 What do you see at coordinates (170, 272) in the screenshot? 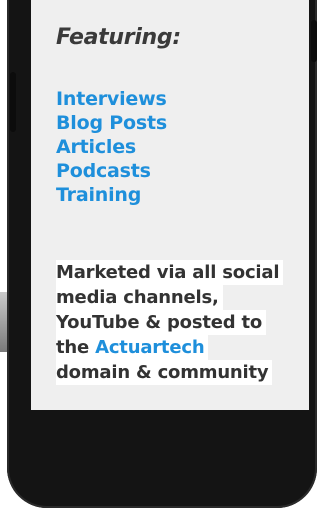
I see `description-line-1: Marketed via all social` at bounding box center [170, 272].